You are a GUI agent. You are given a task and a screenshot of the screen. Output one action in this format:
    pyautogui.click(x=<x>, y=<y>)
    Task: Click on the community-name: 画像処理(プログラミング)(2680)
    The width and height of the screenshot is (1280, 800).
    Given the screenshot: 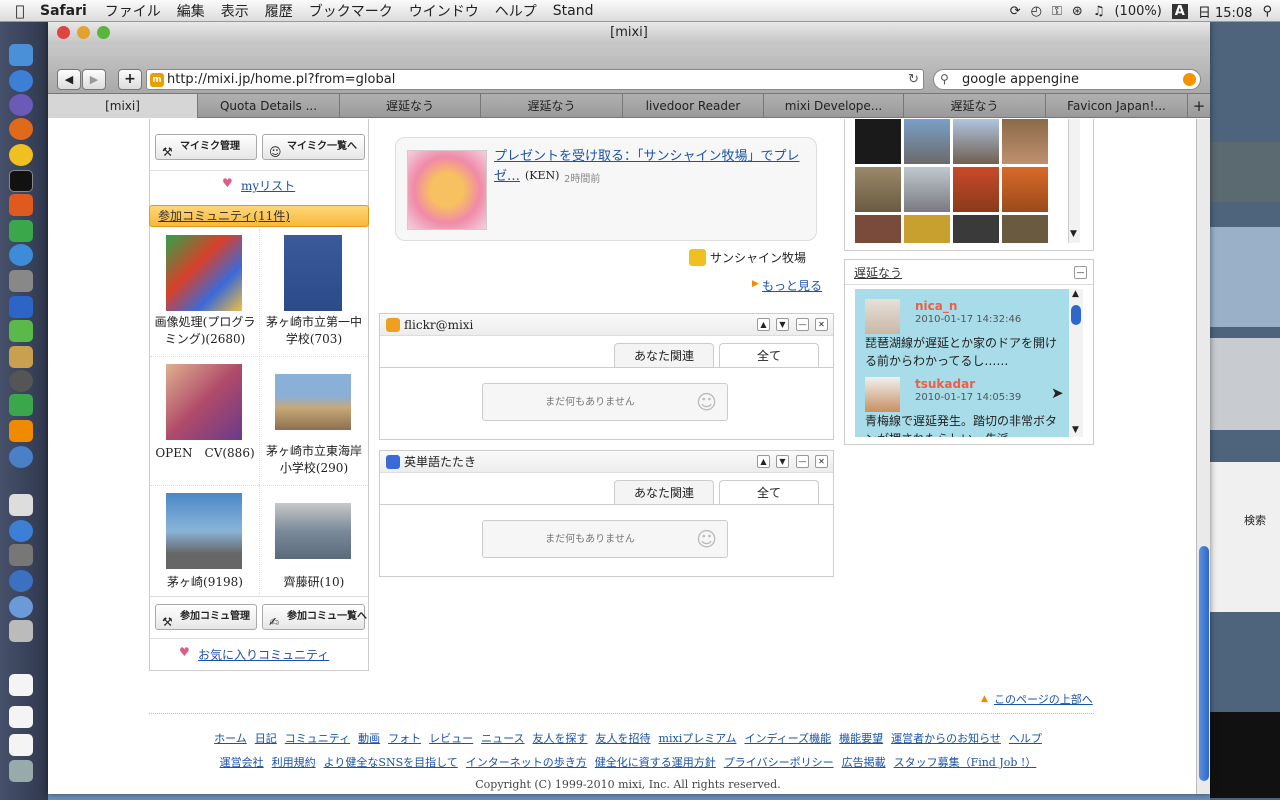 What is the action you would take?
    pyautogui.click(x=205, y=331)
    